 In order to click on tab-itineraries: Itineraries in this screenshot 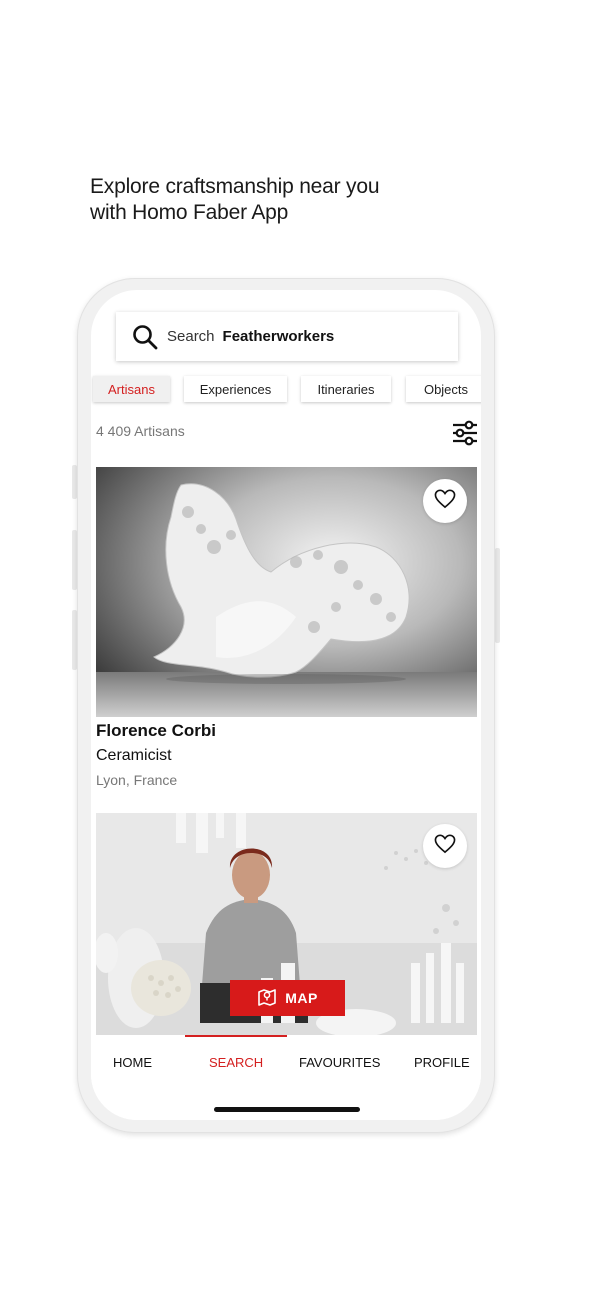, I will do `click(346, 389)`.